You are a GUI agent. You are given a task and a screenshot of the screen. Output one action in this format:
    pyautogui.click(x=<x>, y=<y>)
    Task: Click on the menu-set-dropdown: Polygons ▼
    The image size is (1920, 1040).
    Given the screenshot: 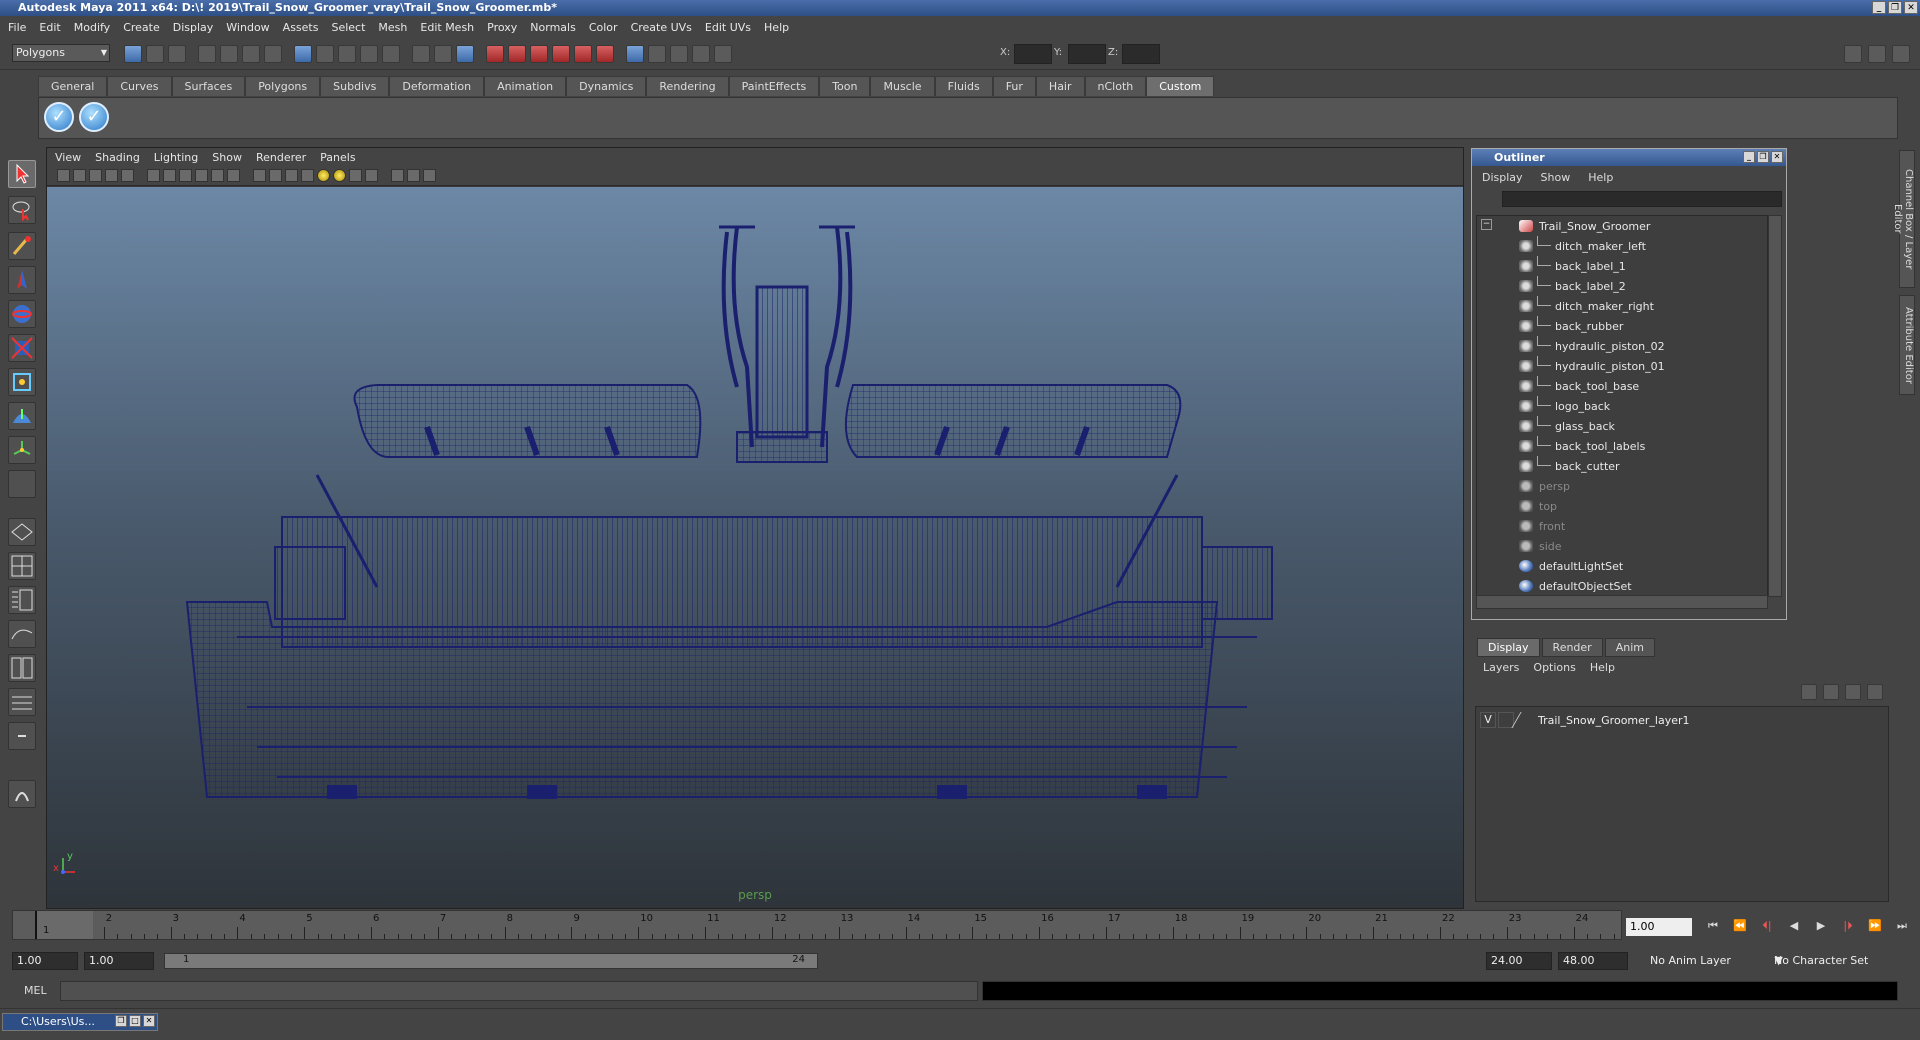 What is the action you would take?
    pyautogui.click(x=61, y=53)
    